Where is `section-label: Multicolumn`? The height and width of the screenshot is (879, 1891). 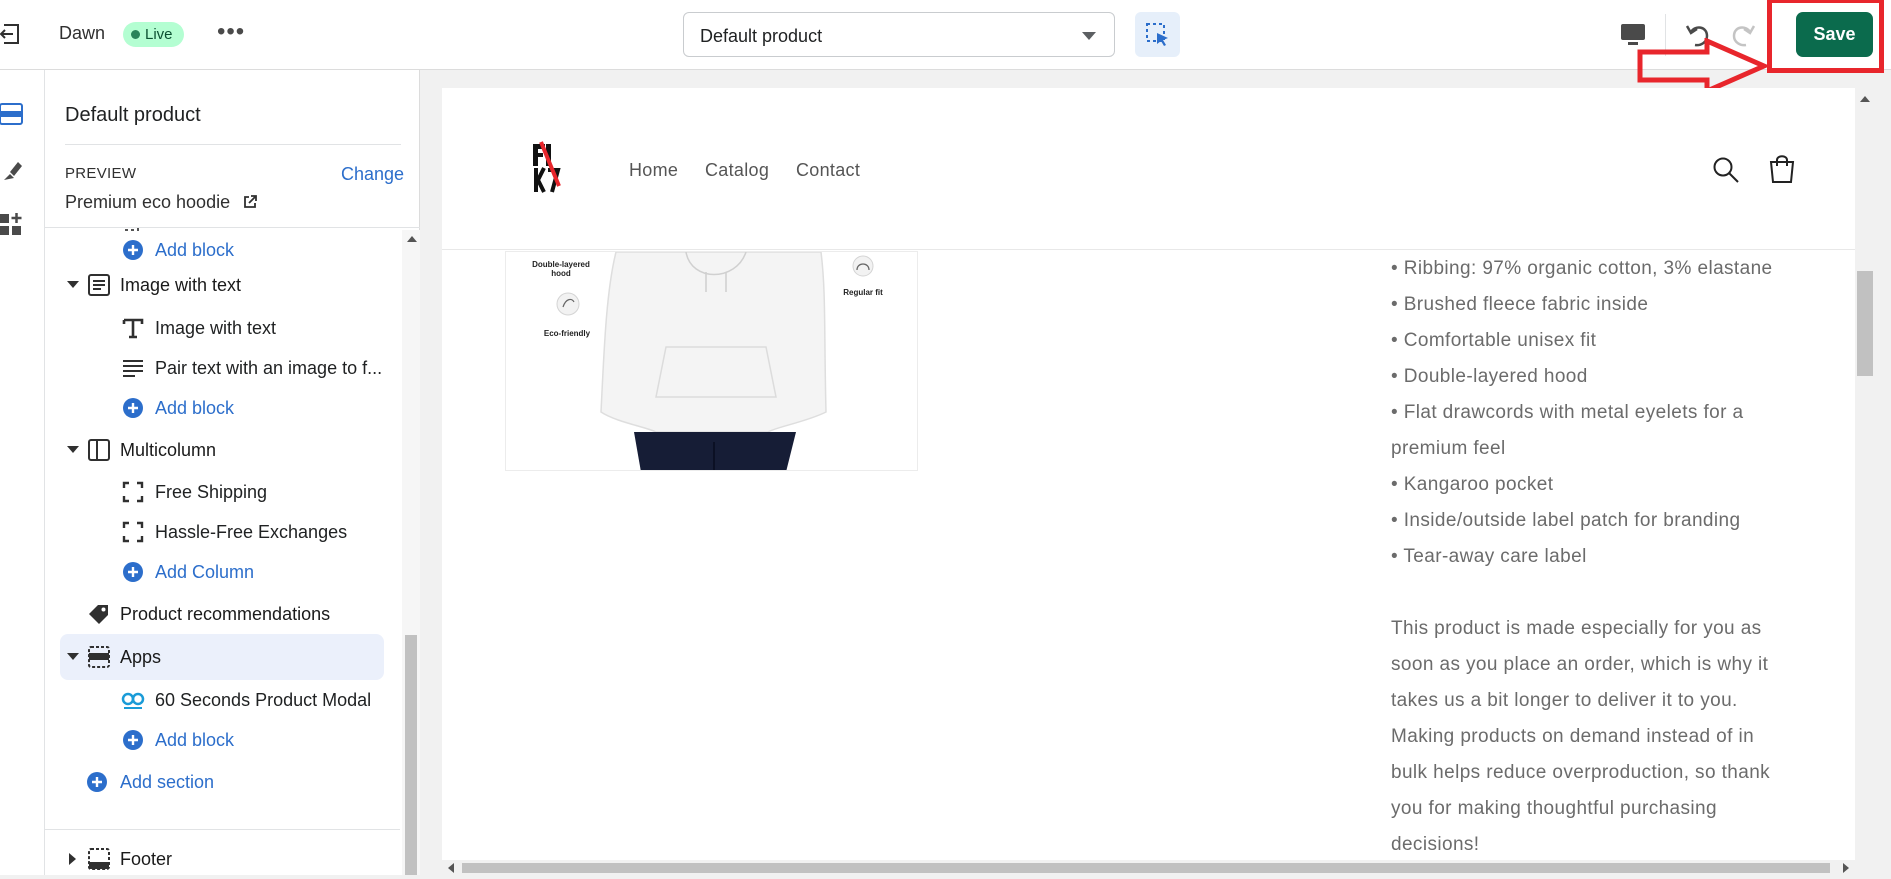
section-label: Multicolumn is located at coordinates (168, 450).